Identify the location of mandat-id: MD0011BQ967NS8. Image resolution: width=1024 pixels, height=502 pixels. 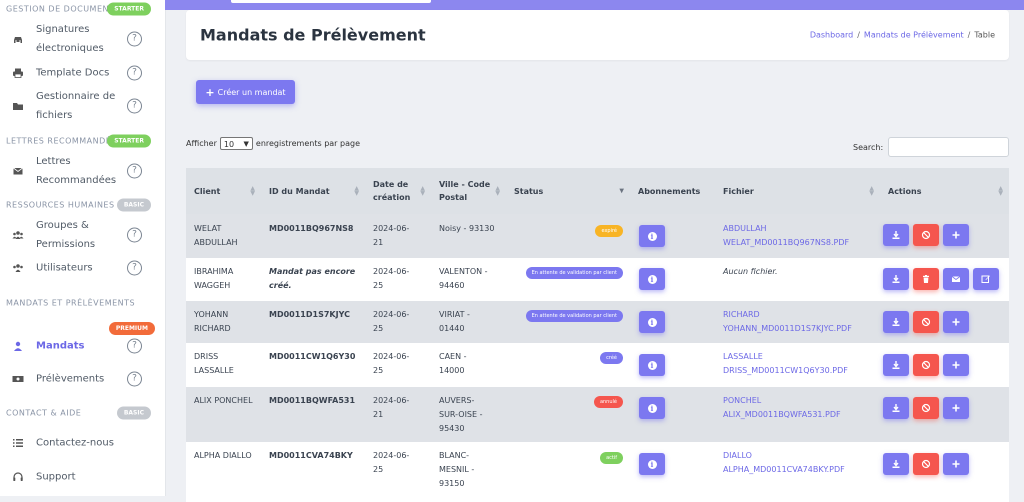
(311, 228).